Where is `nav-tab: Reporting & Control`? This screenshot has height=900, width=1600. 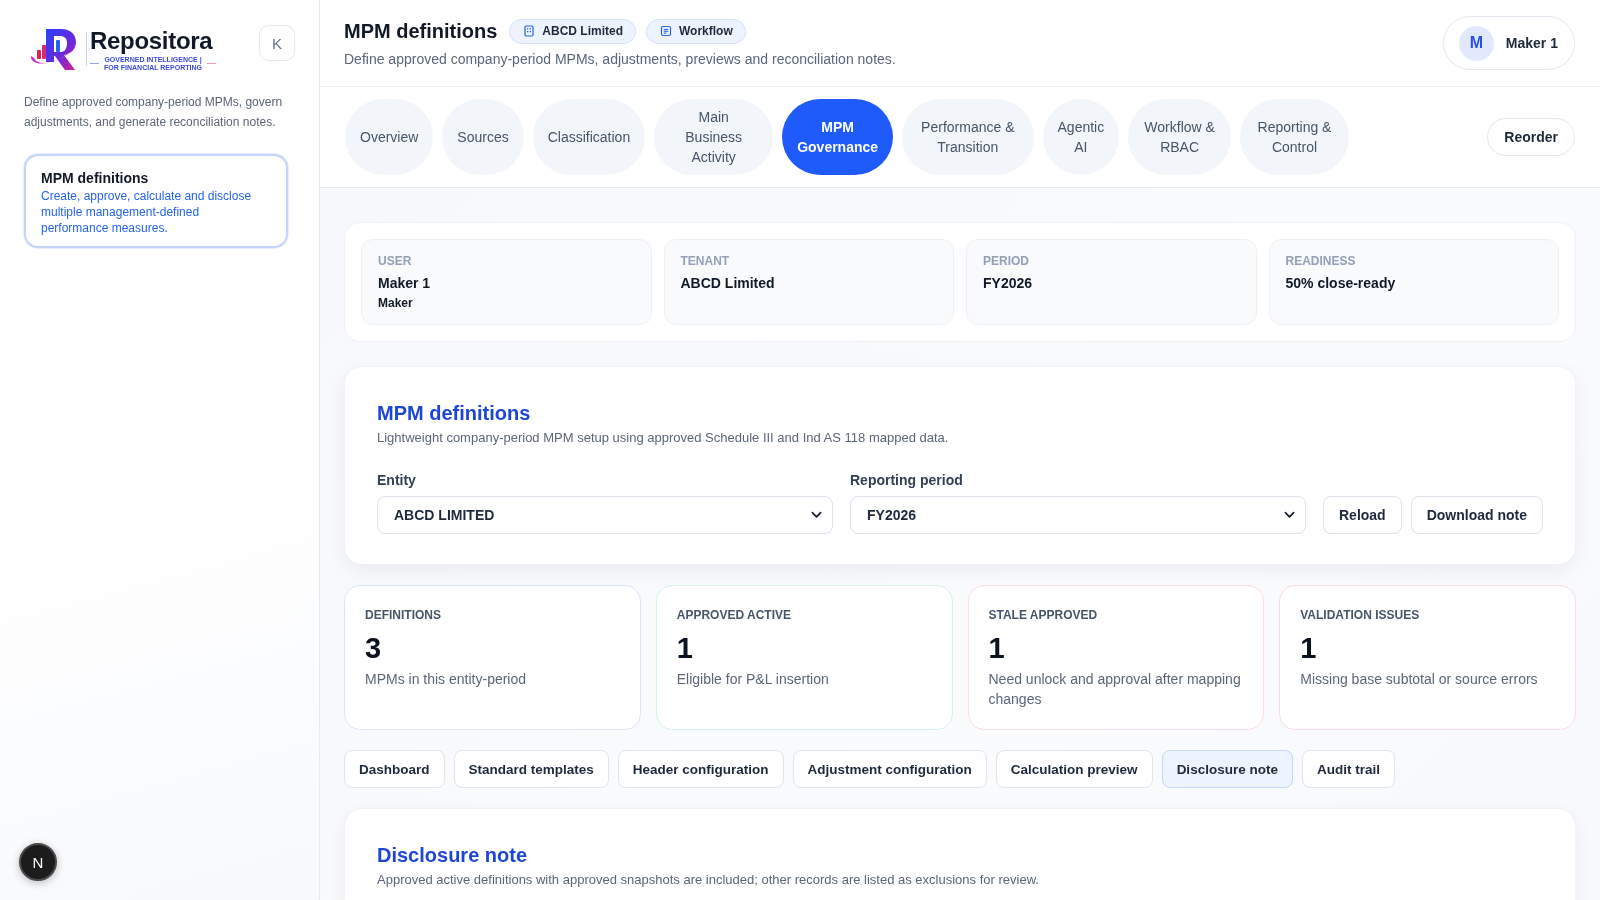 nav-tab: Reporting & Control is located at coordinates (1294, 137).